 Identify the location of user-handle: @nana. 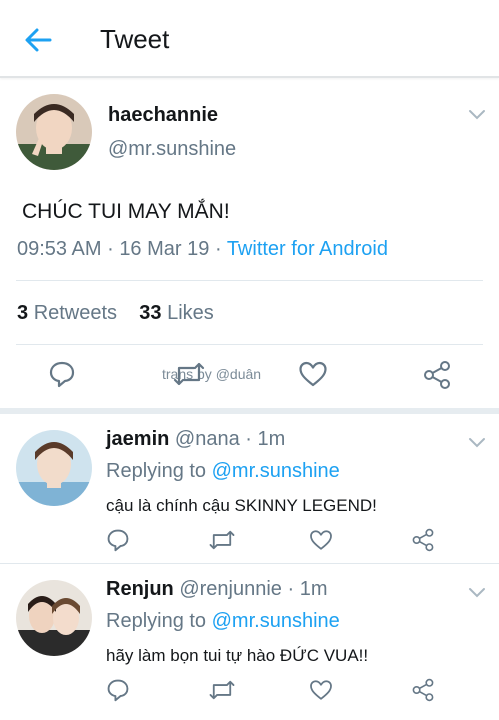
(207, 439).